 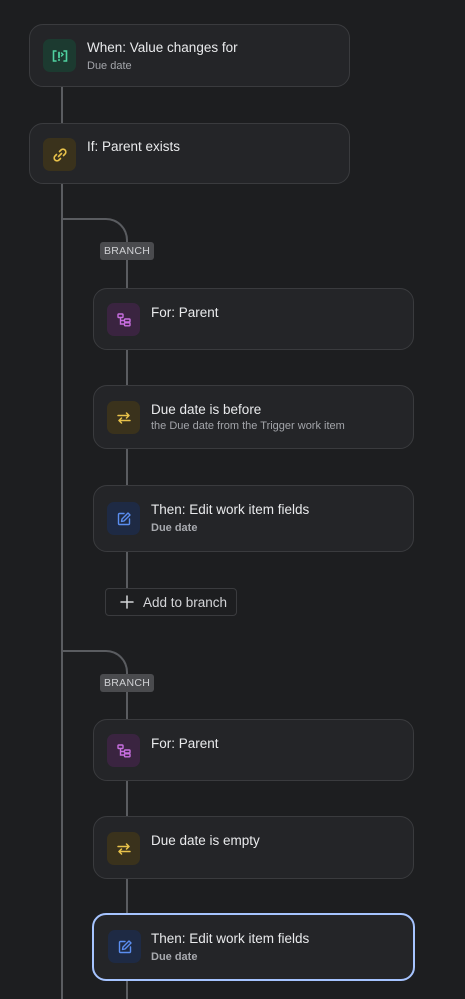 I want to click on edit-fields-card-selected: Then: Edit work item fields Due date, so click(x=253, y=947).